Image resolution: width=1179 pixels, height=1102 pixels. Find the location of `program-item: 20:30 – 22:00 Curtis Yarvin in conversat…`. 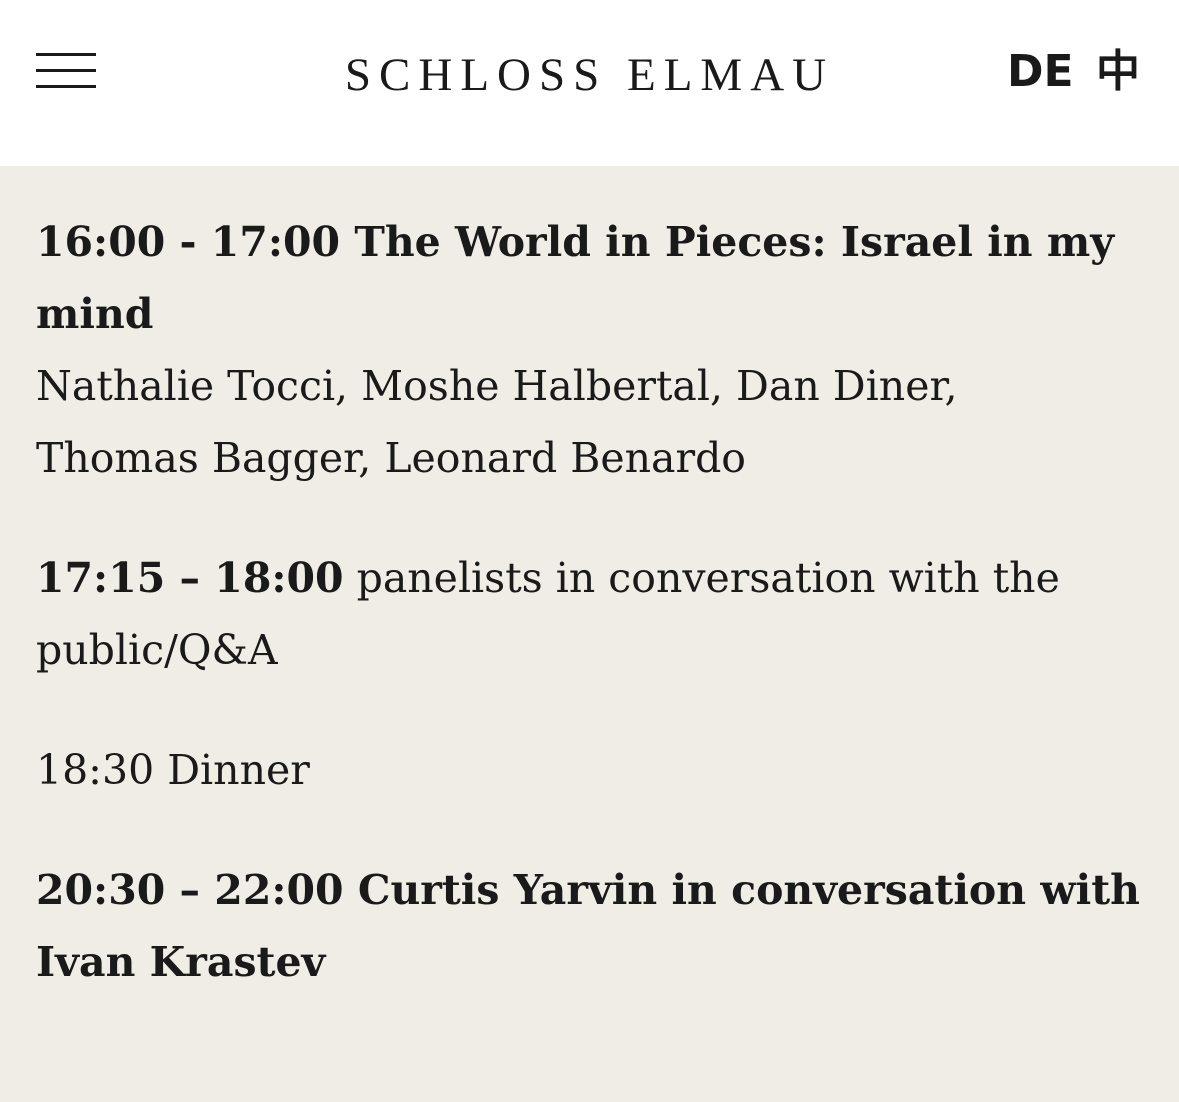

program-item: 20:30 – 22:00 Curtis Yarvin in conversat… is located at coordinates (589, 926).